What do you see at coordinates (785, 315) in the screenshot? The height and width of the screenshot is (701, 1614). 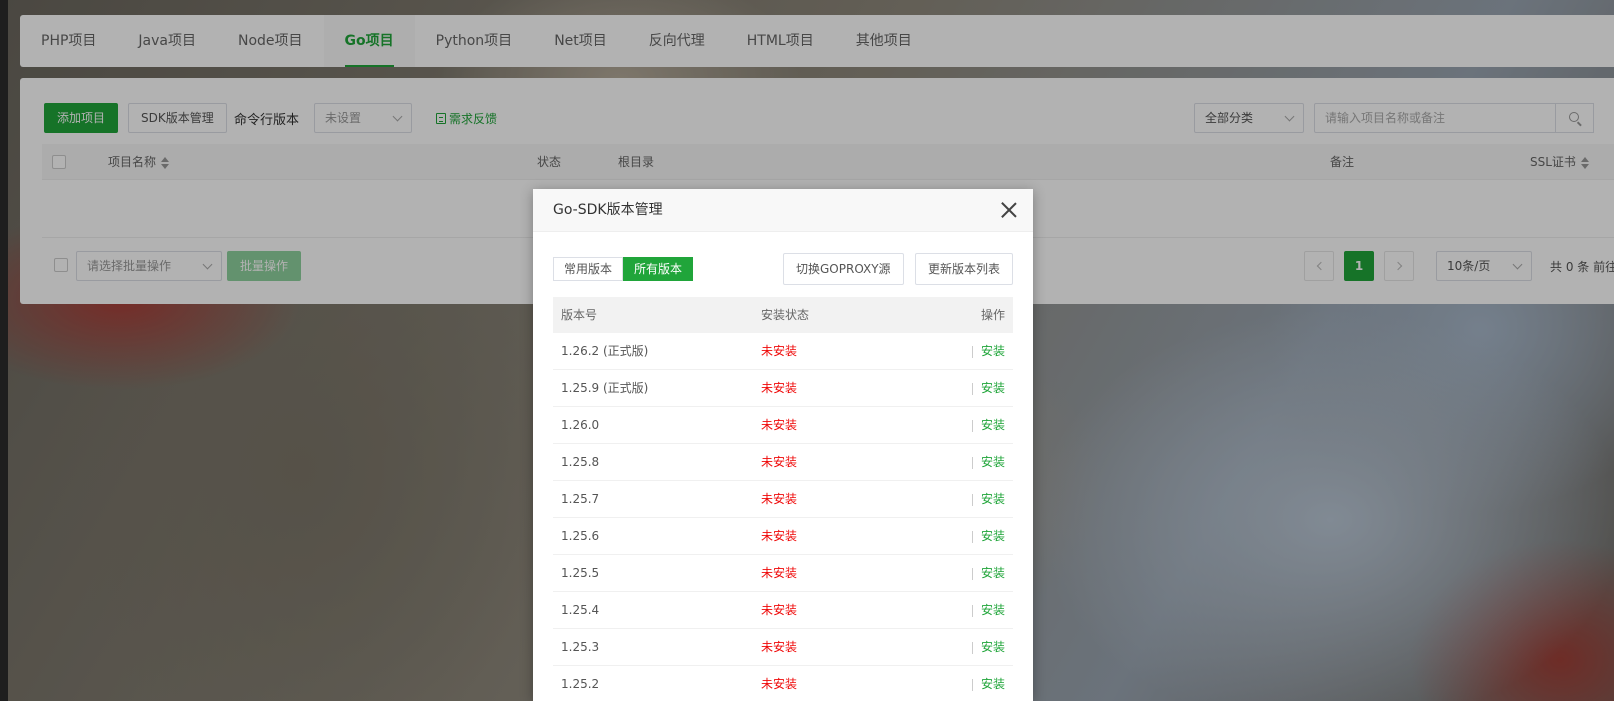 I see `column-install-status: 安装状态` at bounding box center [785, 315].